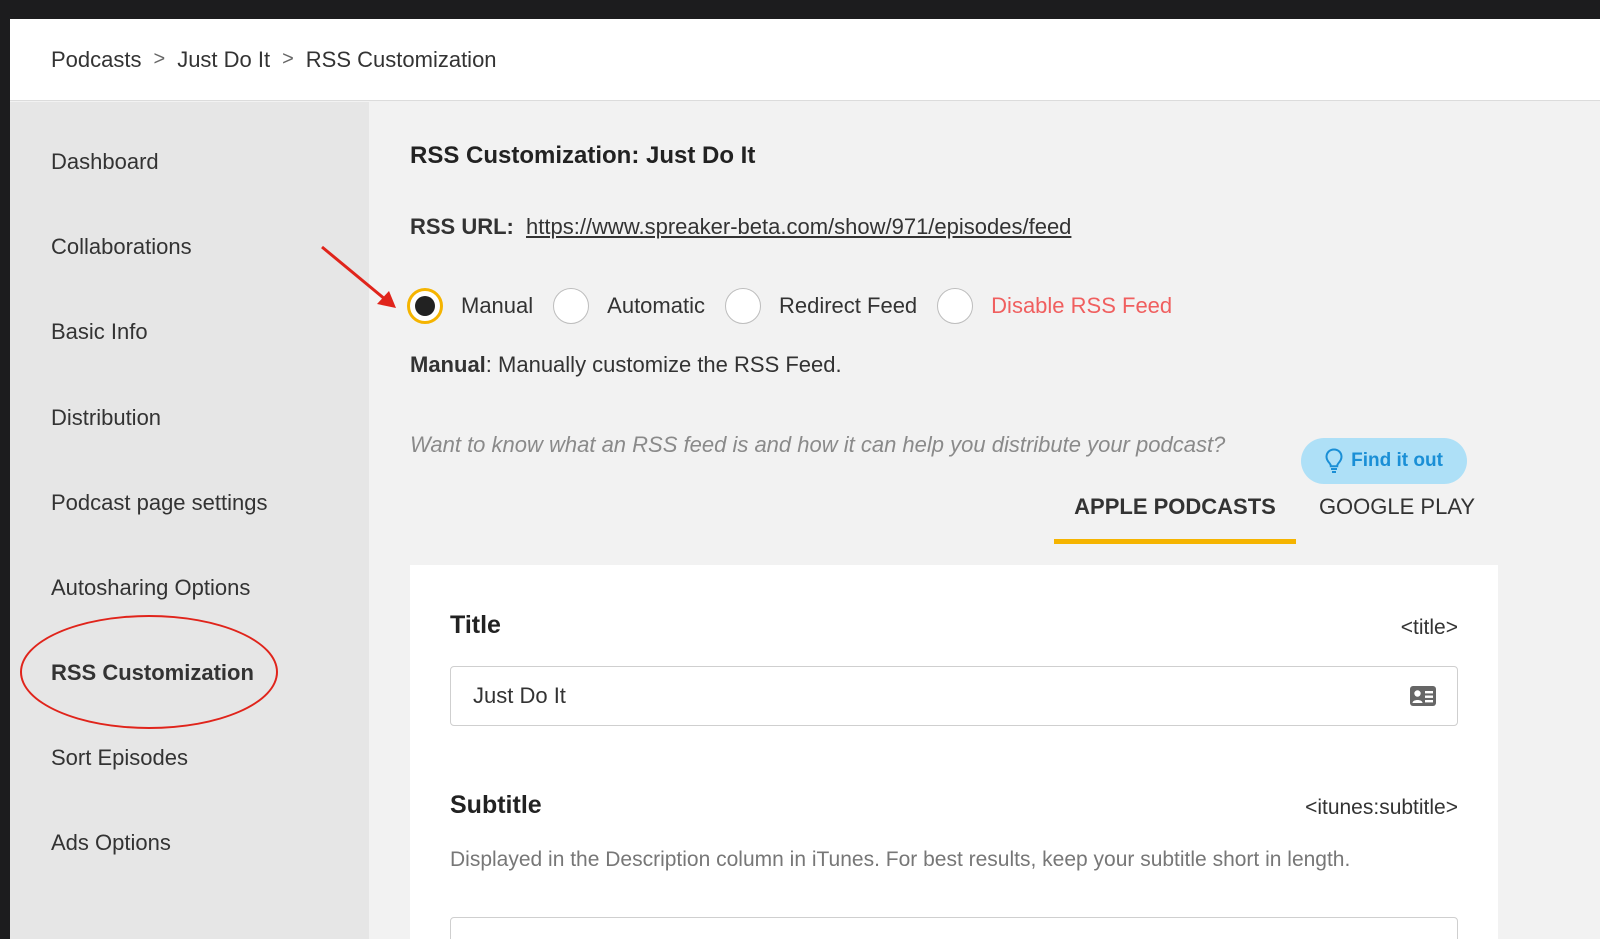 The image size is (1600, 939). I want to click on title-input: Just Do It, so click(954, 696).